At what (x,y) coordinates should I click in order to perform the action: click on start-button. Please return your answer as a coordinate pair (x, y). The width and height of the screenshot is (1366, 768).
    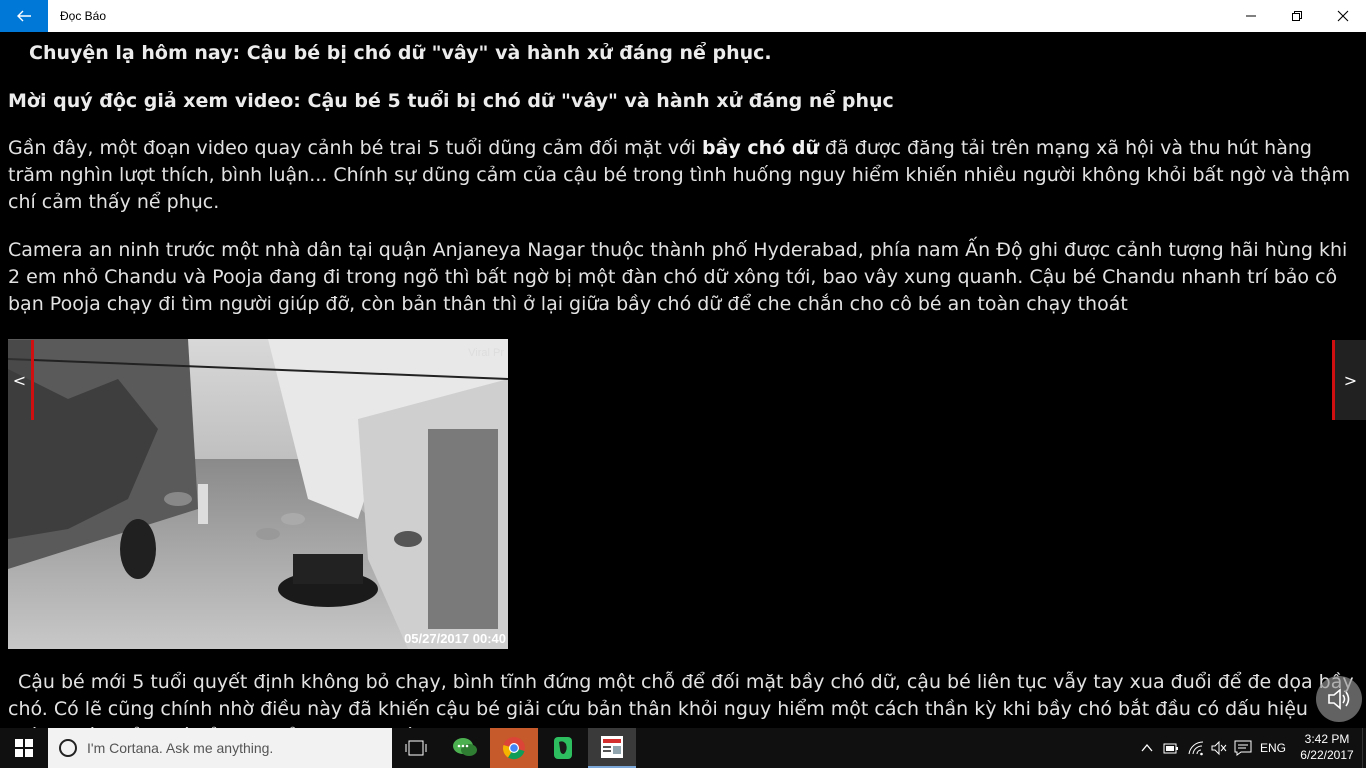
    Looking at the image, I should click on (24, 748).